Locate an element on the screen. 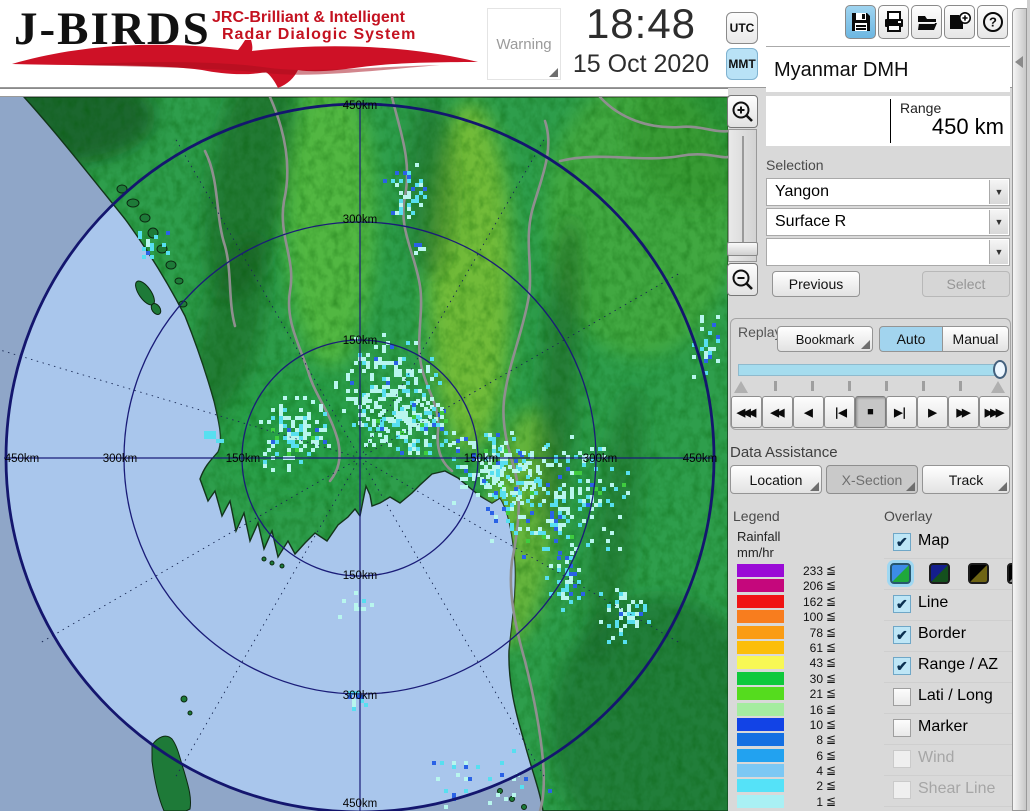 The image size is (1030, 811). bookmark-label: Bookmark is located at coordinates (825, 339).